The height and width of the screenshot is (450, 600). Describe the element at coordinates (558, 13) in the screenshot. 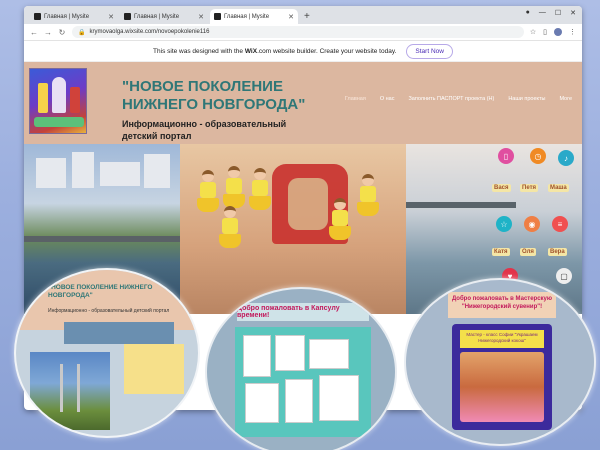

I see `maximize-icon: ☐` at that location.